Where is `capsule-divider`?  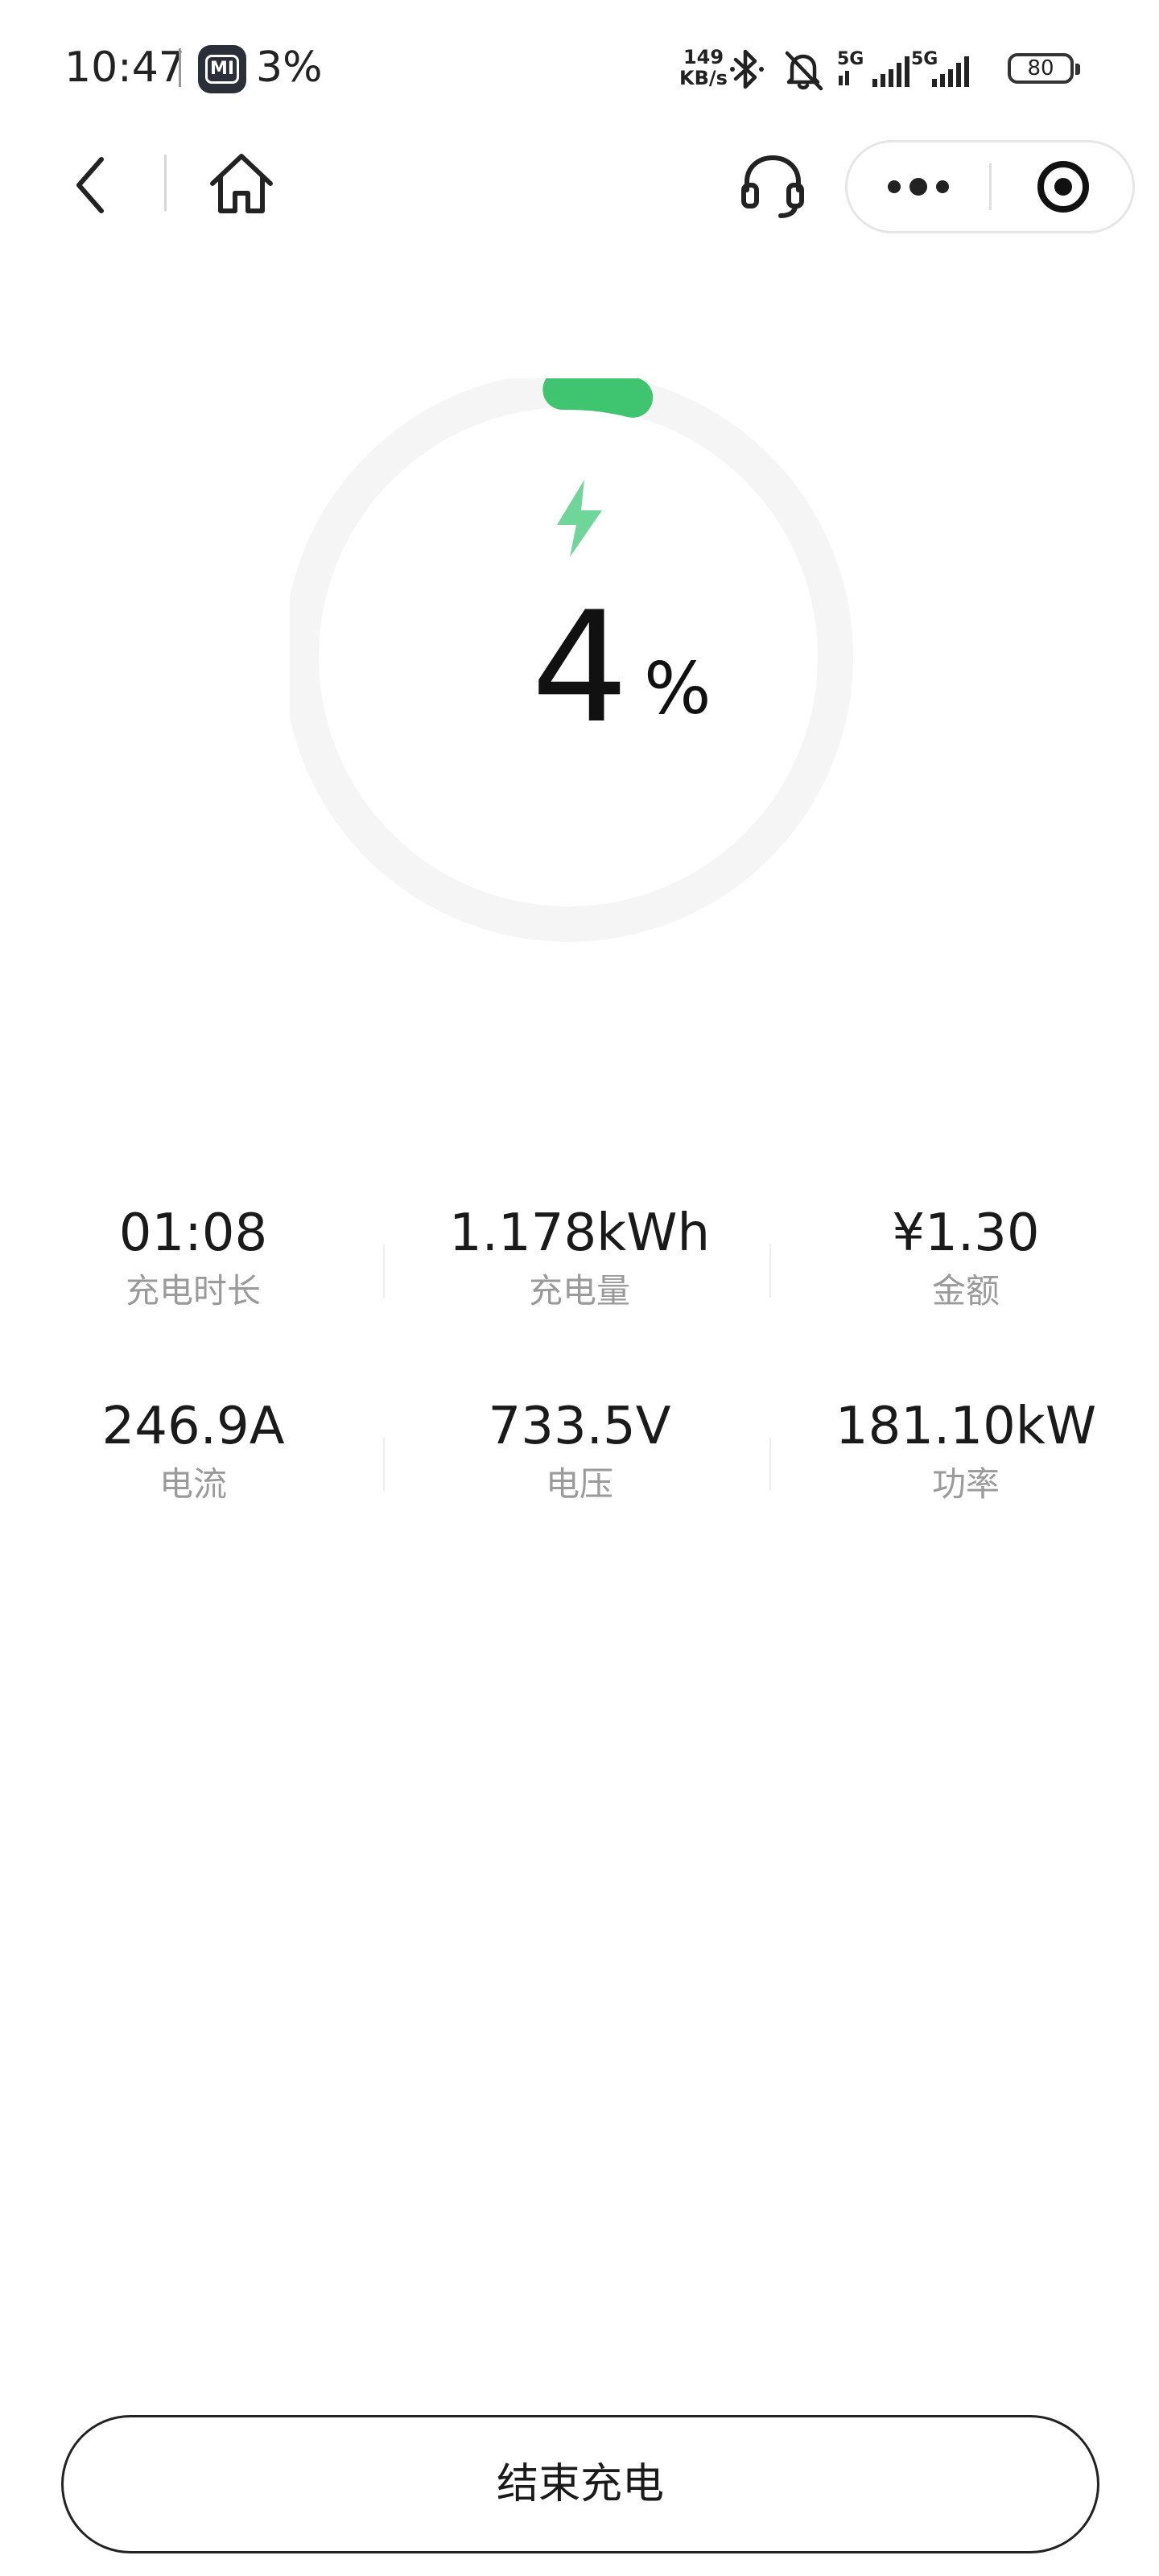 capsule-divider is located at coordinates (990, 186).